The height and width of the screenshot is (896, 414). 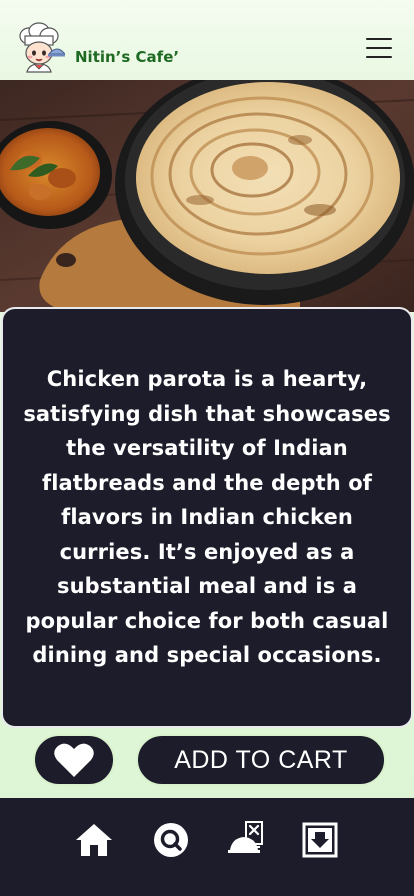 What do you see at coordinates (207, 40) in the screenshot?
I see `app-header: Nitin’s Cafe’` at bounding box center [207, 40].